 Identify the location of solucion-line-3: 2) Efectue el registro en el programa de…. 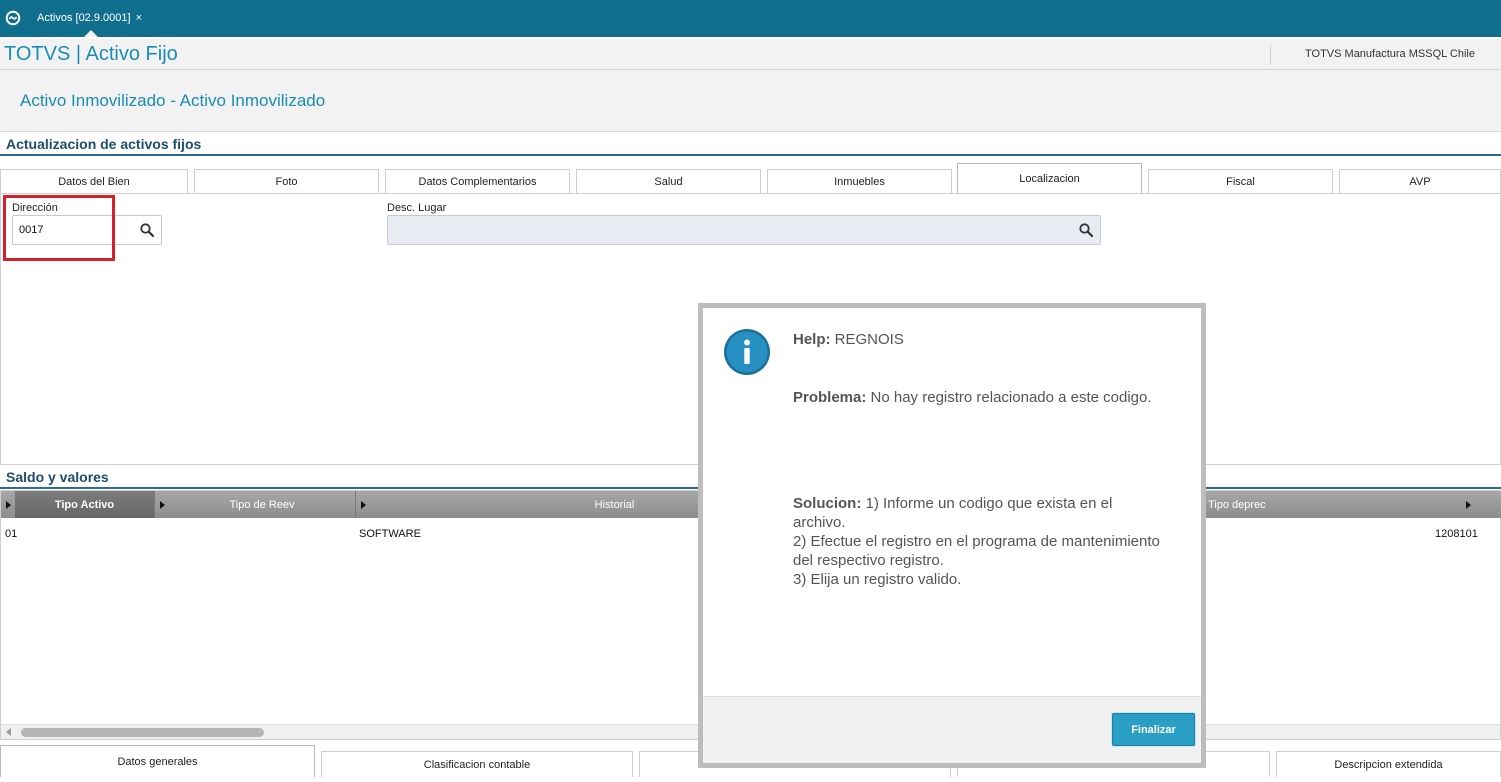
(976, 541).